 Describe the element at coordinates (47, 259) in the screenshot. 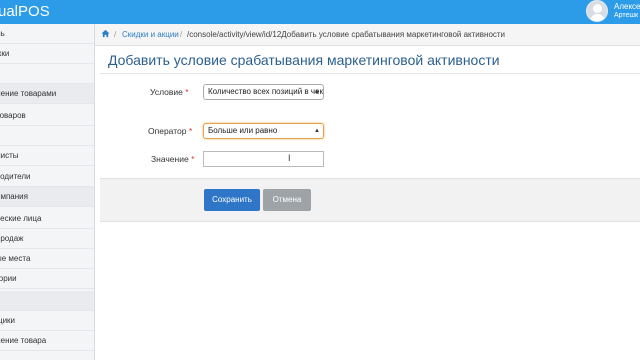

I see `sidebar-item: ые места` at that location.